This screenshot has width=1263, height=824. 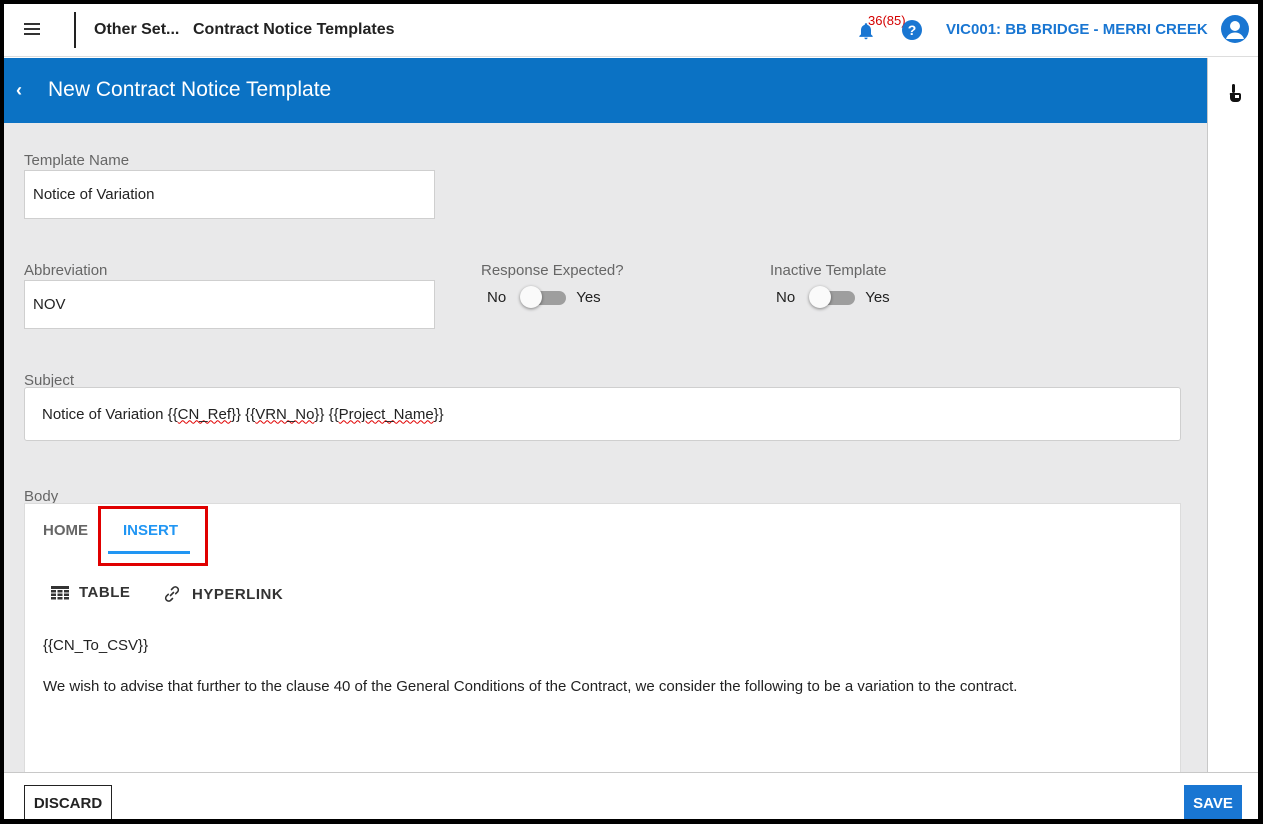 What do you see at coordinates (77, 160) in the screenshot?
I see `template-name-label: Template Name` at bounding box center [77, 160].